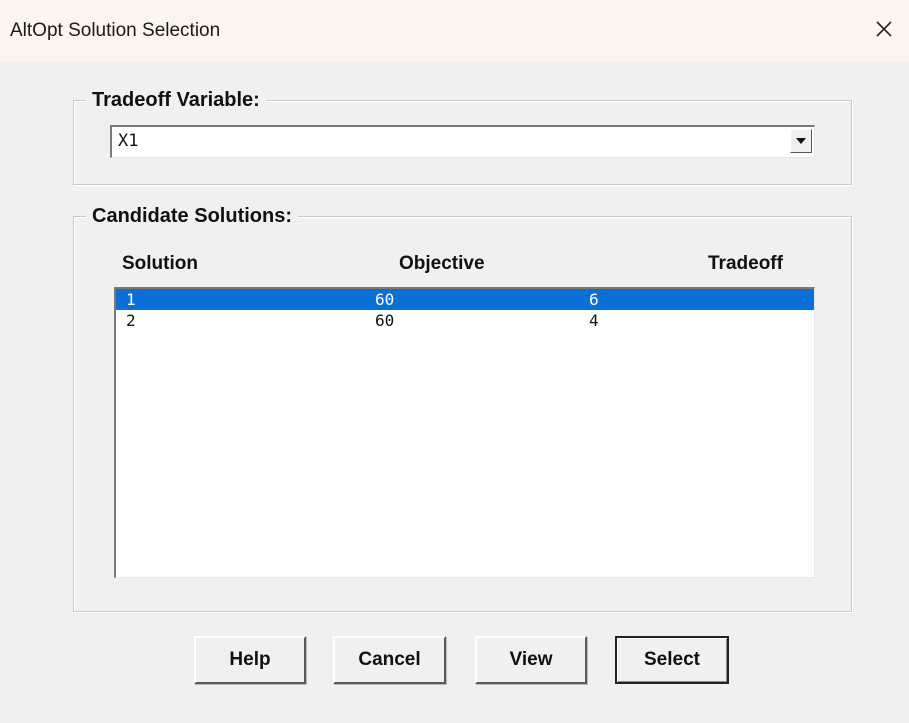 This screenshot has height=723, width=909. I want to click on solution-cell: 2, so click(131, 320).